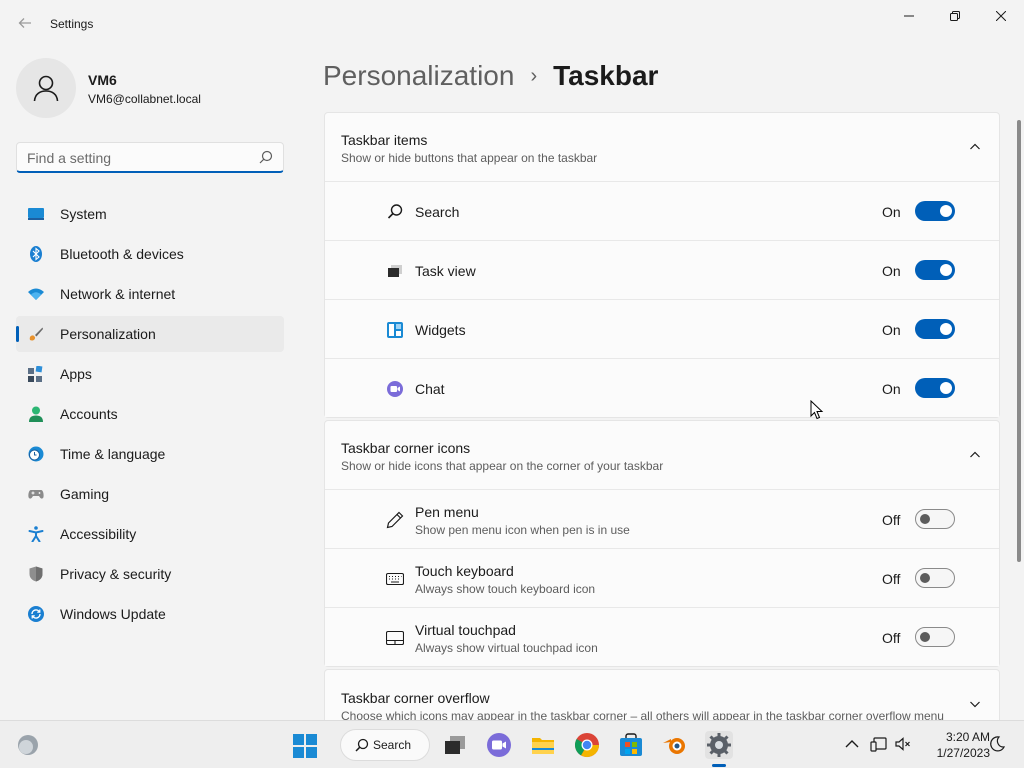 This screenshot has width=1024, height=768. Describe the element at coordinates (935, 637) in the screenshot. I see `virtual-touchpad-toggle` at that location.